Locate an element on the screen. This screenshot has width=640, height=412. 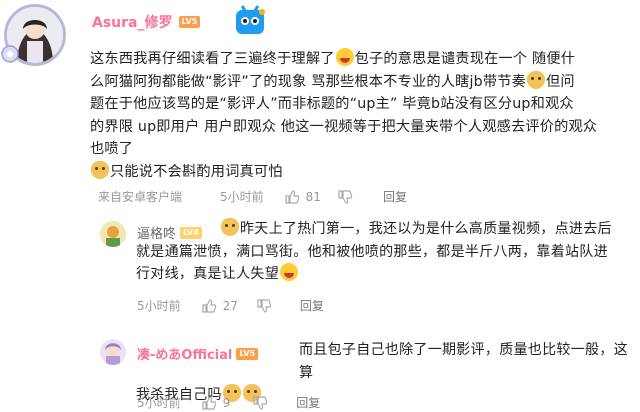
comment-text: 也喷了 is located at coordinates (112, 149).